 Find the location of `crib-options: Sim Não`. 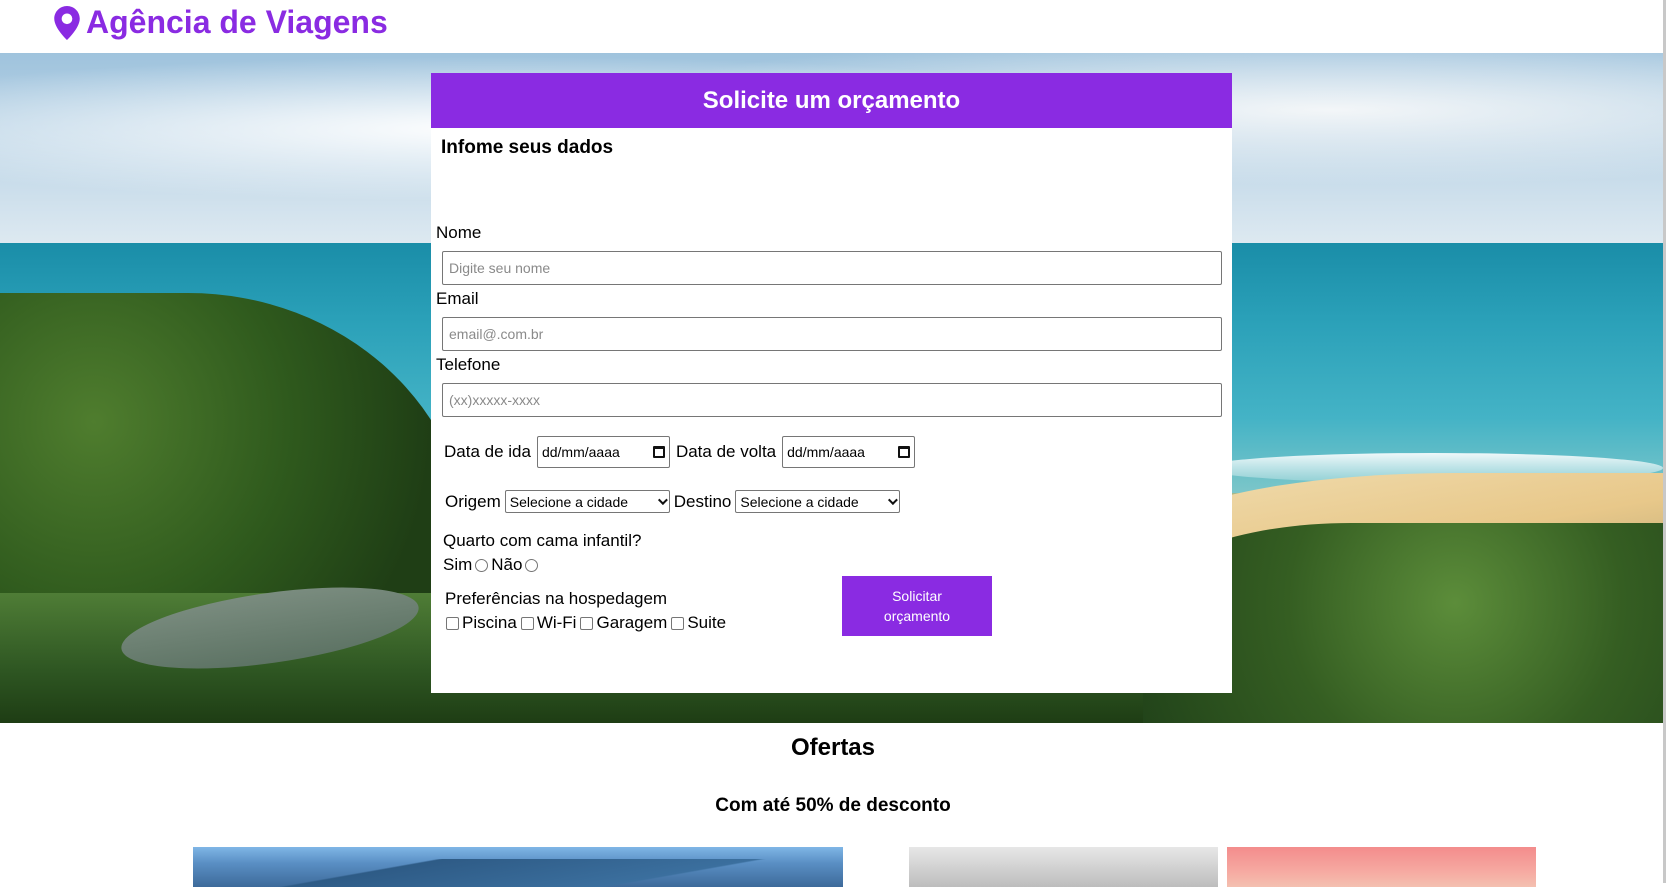

crib-options: Sim Não is located at coordinates (492, 565).